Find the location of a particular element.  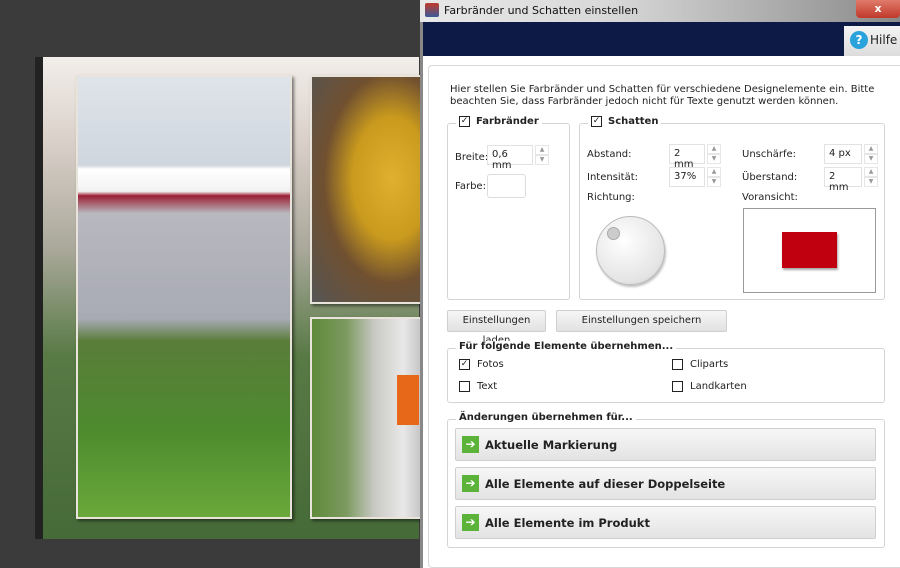

landkarten-checkbox is located at coordinates (677, 386).